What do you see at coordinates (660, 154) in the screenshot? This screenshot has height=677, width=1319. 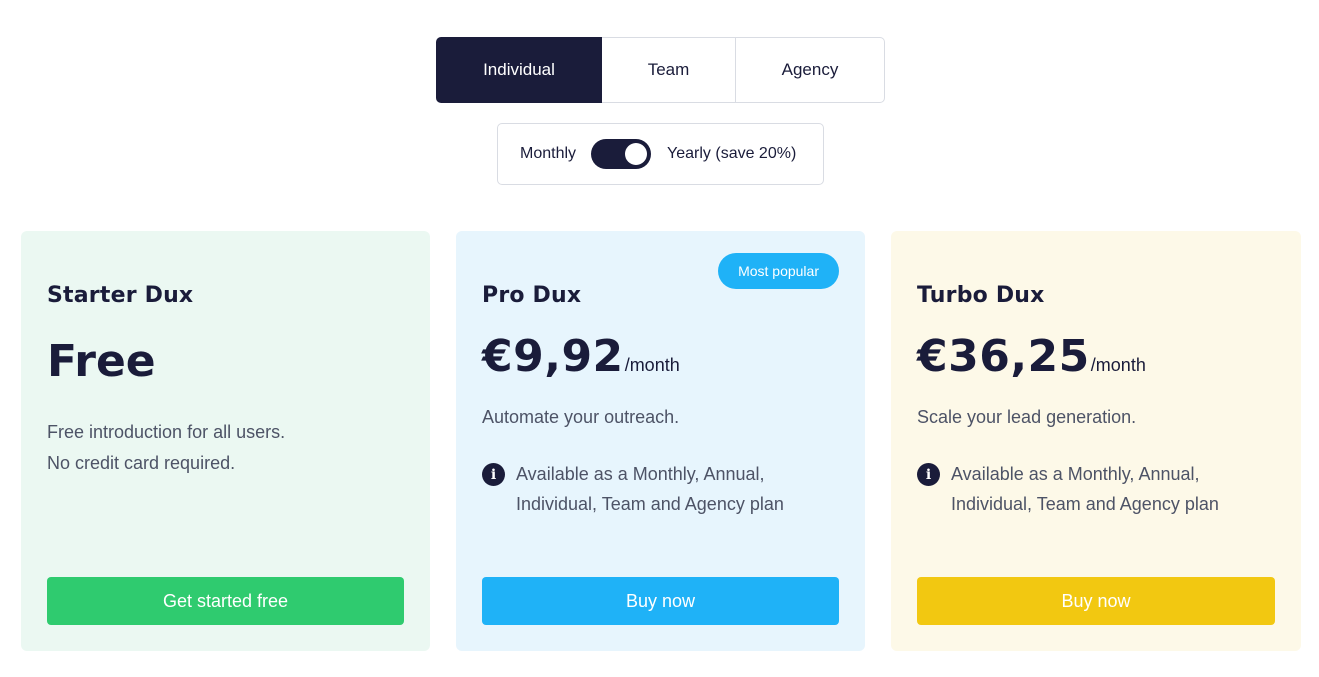 I see `billing-period-toggle: Monthly Yearly (save 20%)` at bounding box center [660, 154].